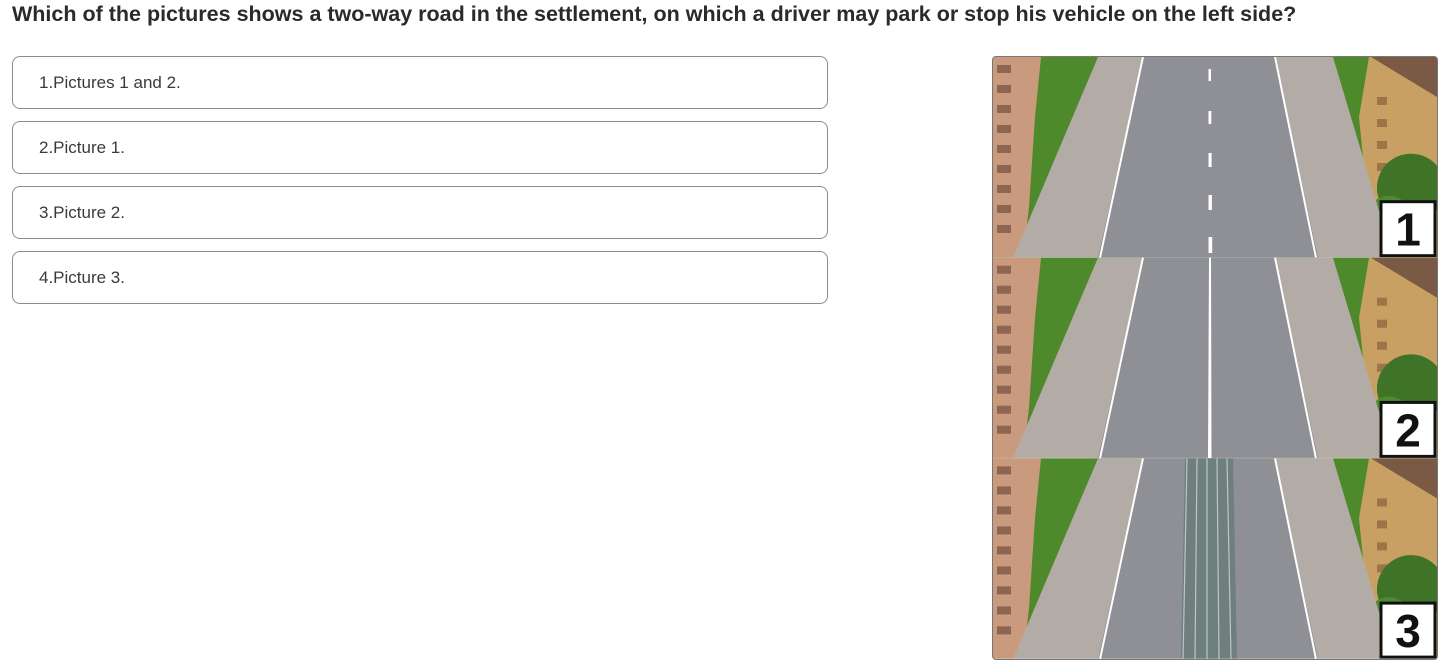  I want to click on answer-option-3: 3.Picture 2., so click(420, 212).